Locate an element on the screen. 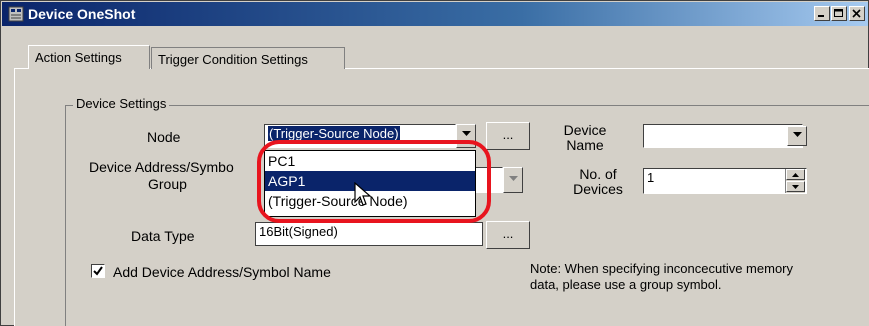  add-symbol-checkbox is located at coordinates (98, 271).